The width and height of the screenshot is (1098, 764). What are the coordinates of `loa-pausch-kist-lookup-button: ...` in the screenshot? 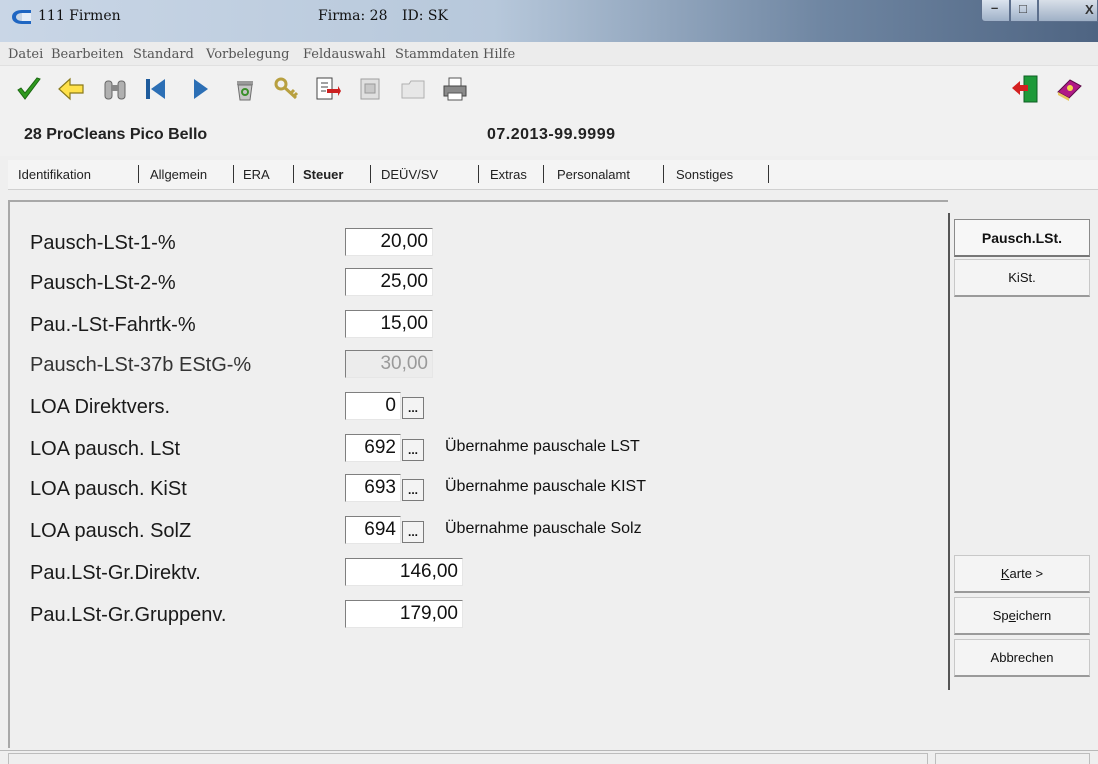 It's located at (413, 490).